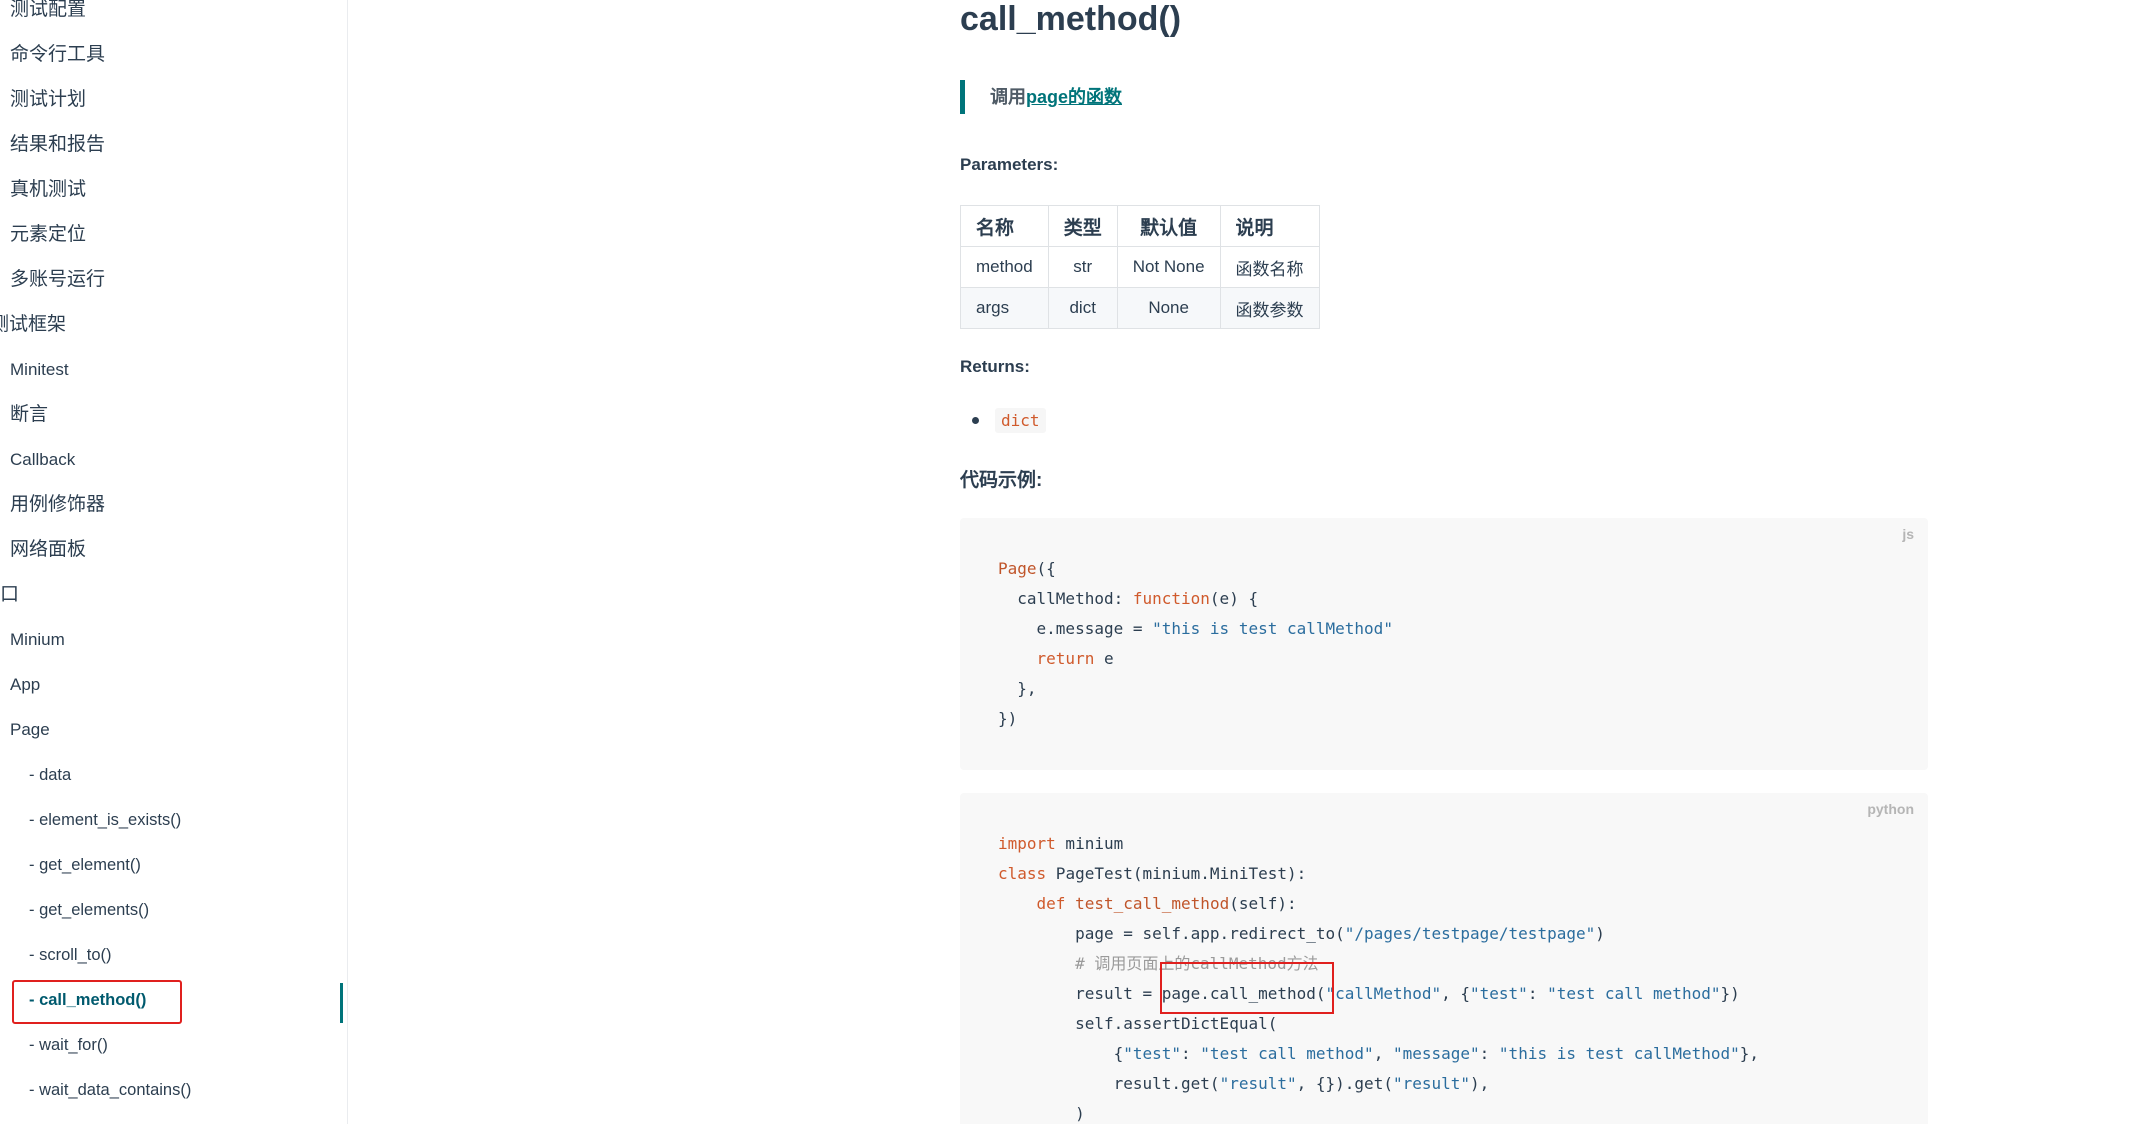  I want to click on sidebar-item-minium: Minium, so click(37, 640).